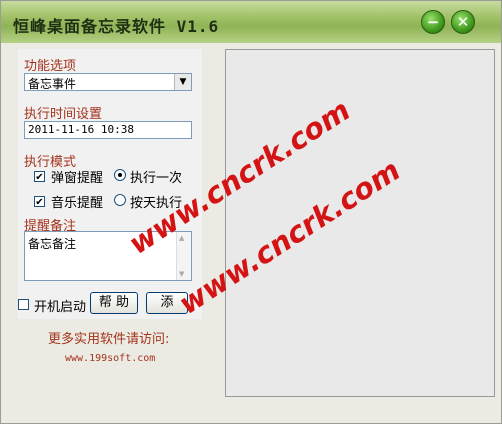 This screenshot has width=502, height=424. I want to click on music-reminder-checkbox: ✔, so click(39, 202).